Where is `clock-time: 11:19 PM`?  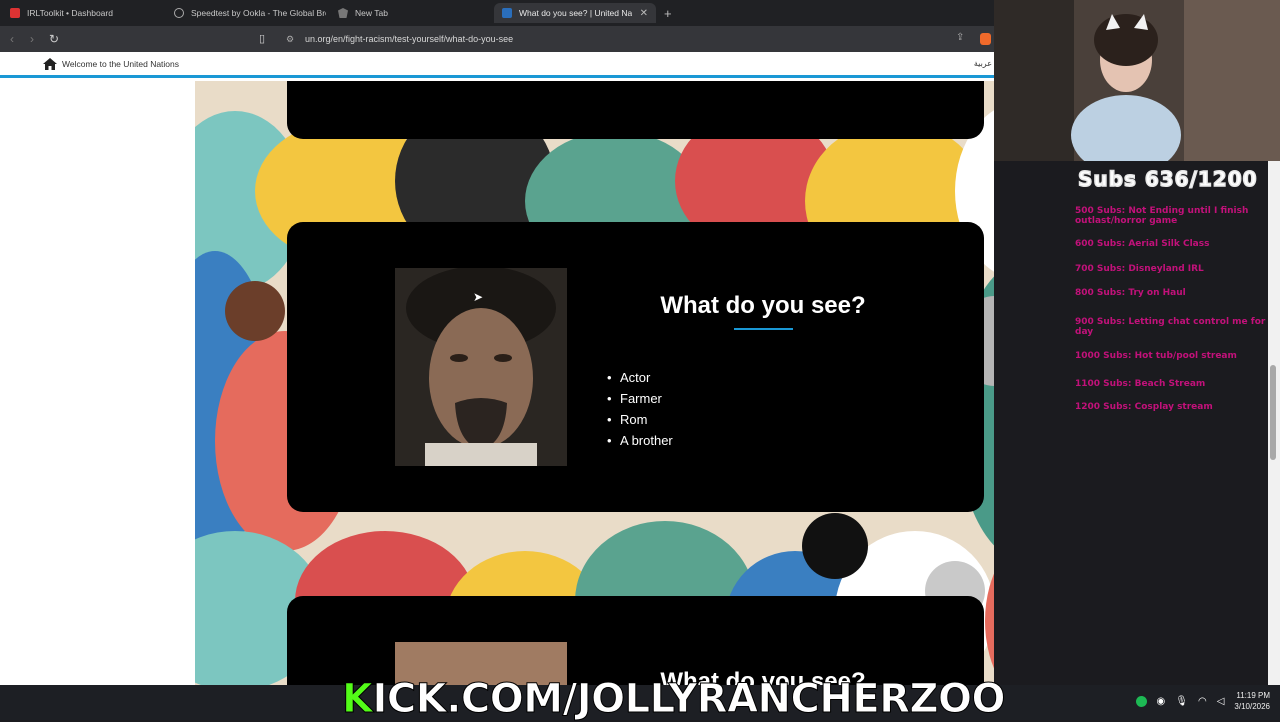
clock-time: 11:19 PM is located at coordinates (1253, 695).